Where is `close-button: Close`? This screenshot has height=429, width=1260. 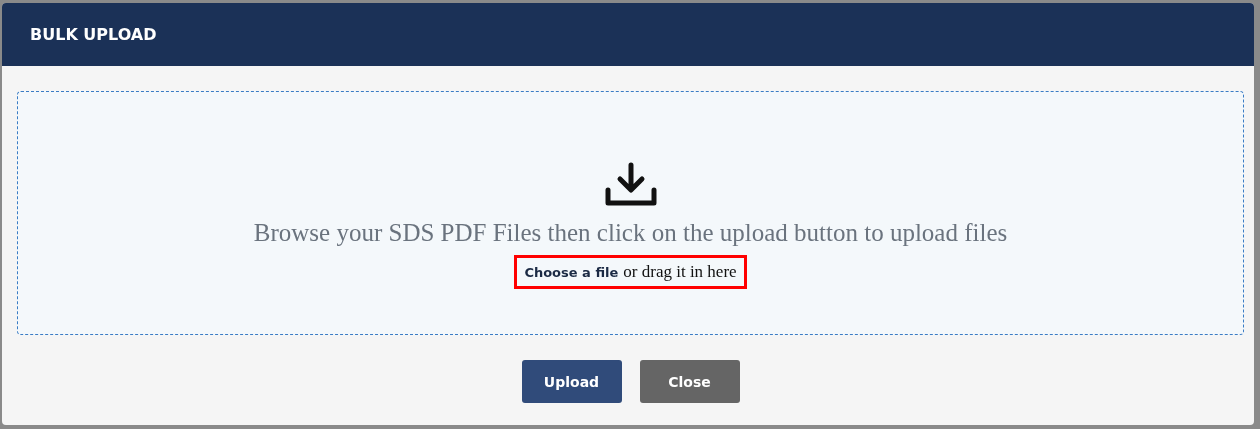
close-button: Close is located at coordinates (689, 381).